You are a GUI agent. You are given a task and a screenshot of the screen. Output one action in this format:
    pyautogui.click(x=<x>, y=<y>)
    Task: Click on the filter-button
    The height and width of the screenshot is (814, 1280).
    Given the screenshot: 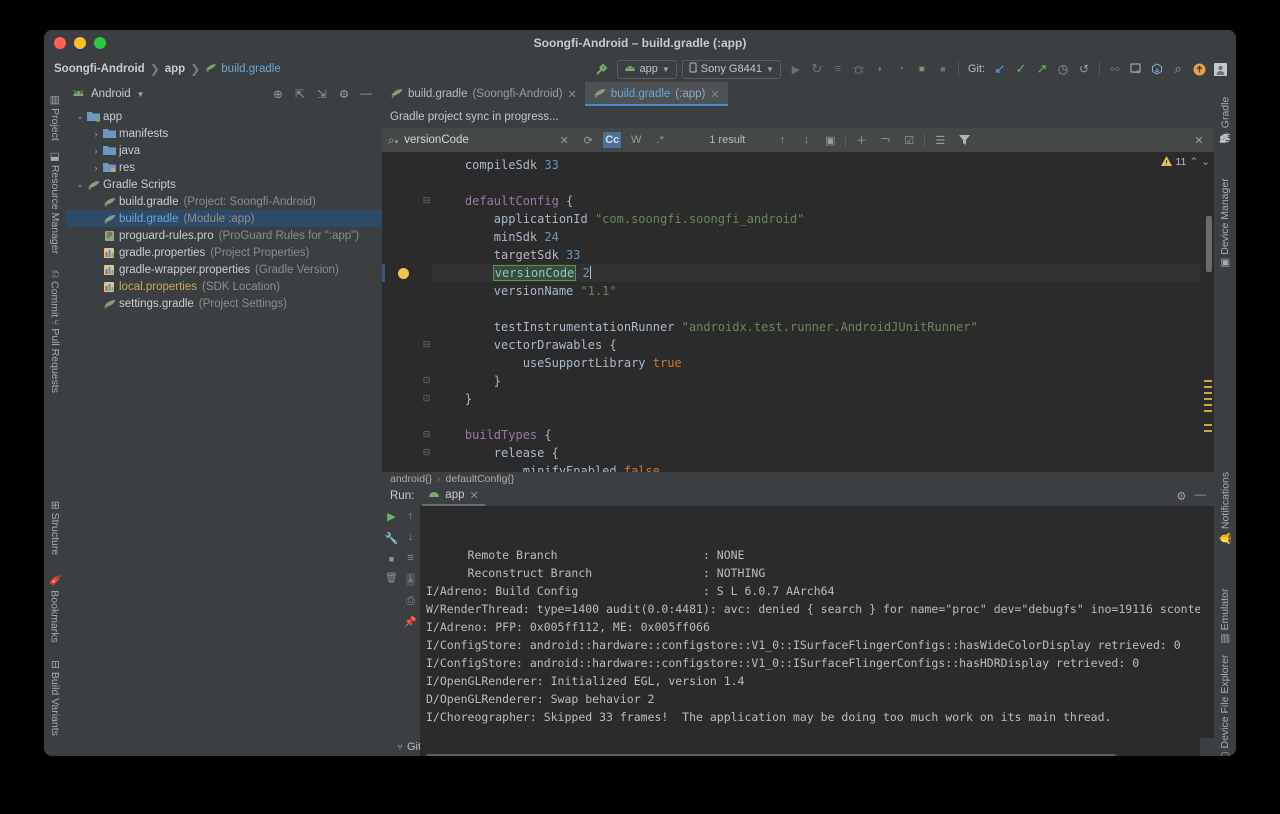 What is the action you would take?
    pyautogui.click(x=964, y=140)
    